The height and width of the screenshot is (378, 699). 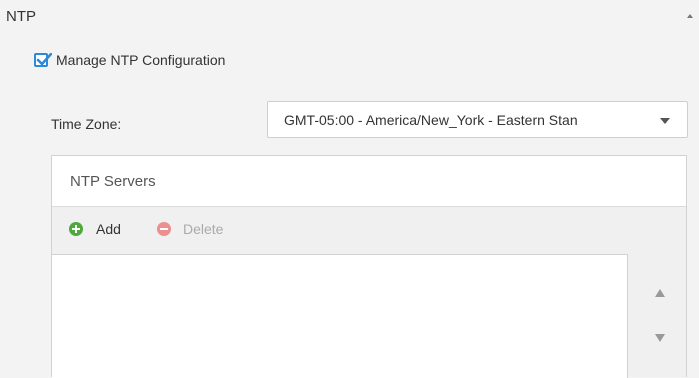 What do you see at coordinates (203, 229) in the screenshot?
I see `delete-label: Delete` at bounding box center [203, 229].